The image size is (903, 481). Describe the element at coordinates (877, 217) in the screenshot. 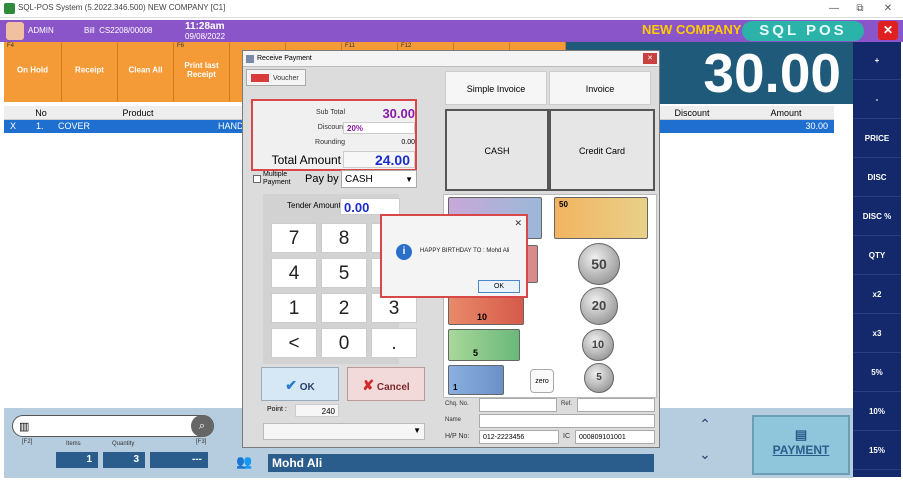

I see `disc-percent-button: DISC %` at that location.